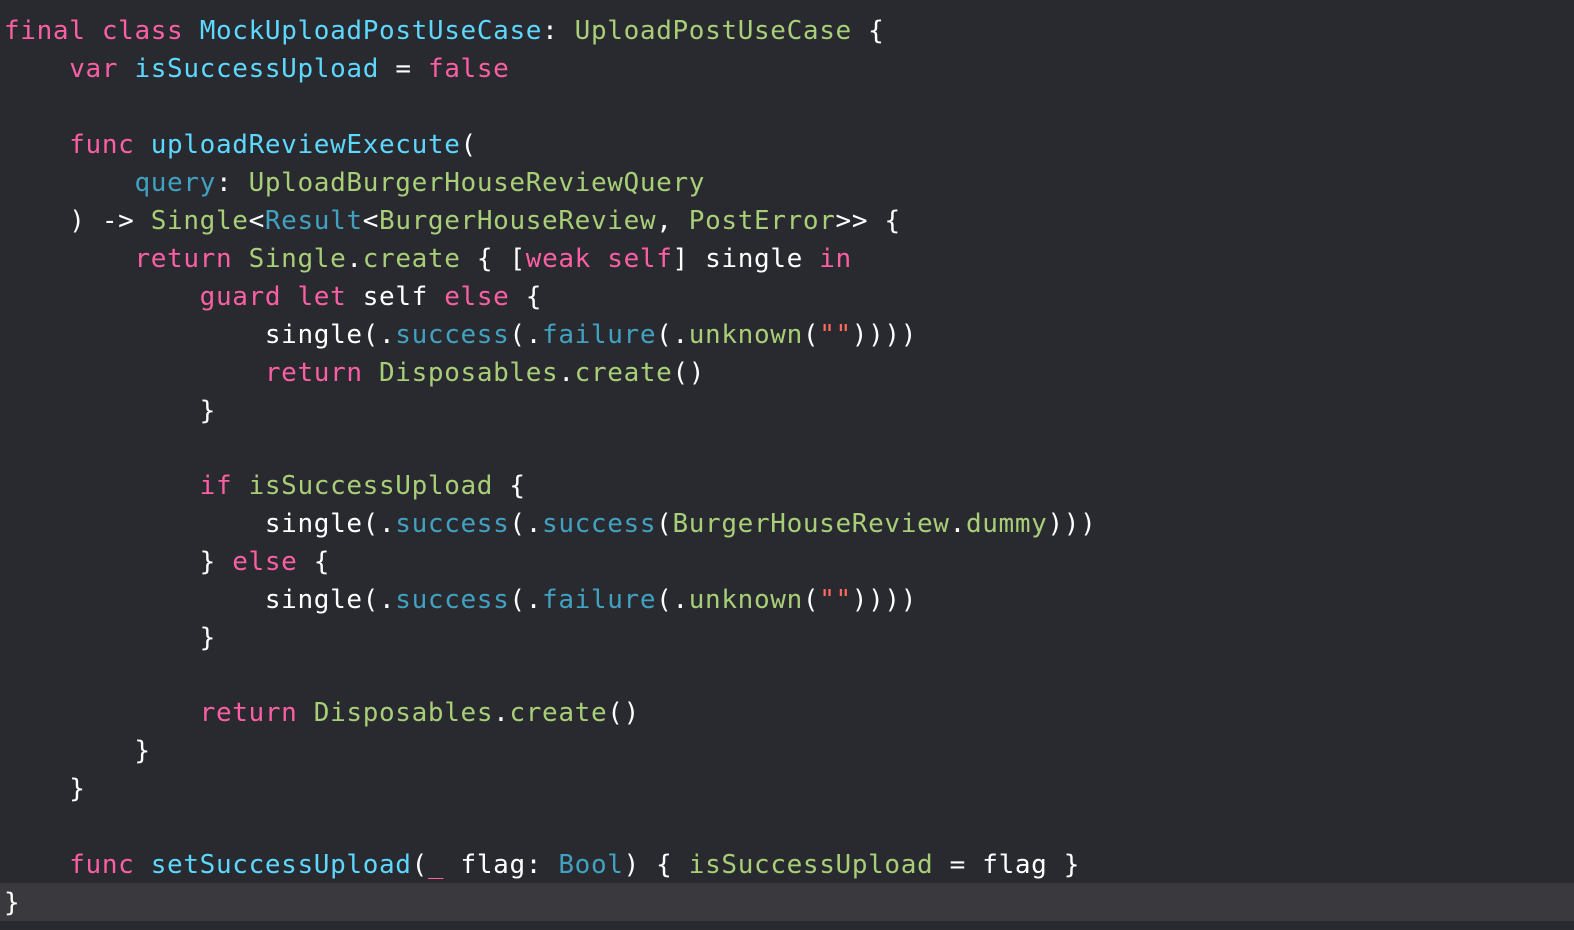 Image resolution: width=1574 pixels, height=930 pixels. What do you see at coordinates (477, 183) in the screenshot?
I see `code-token: UploadBurgerHouseReviewQuery` at bounding box center [477, 183].